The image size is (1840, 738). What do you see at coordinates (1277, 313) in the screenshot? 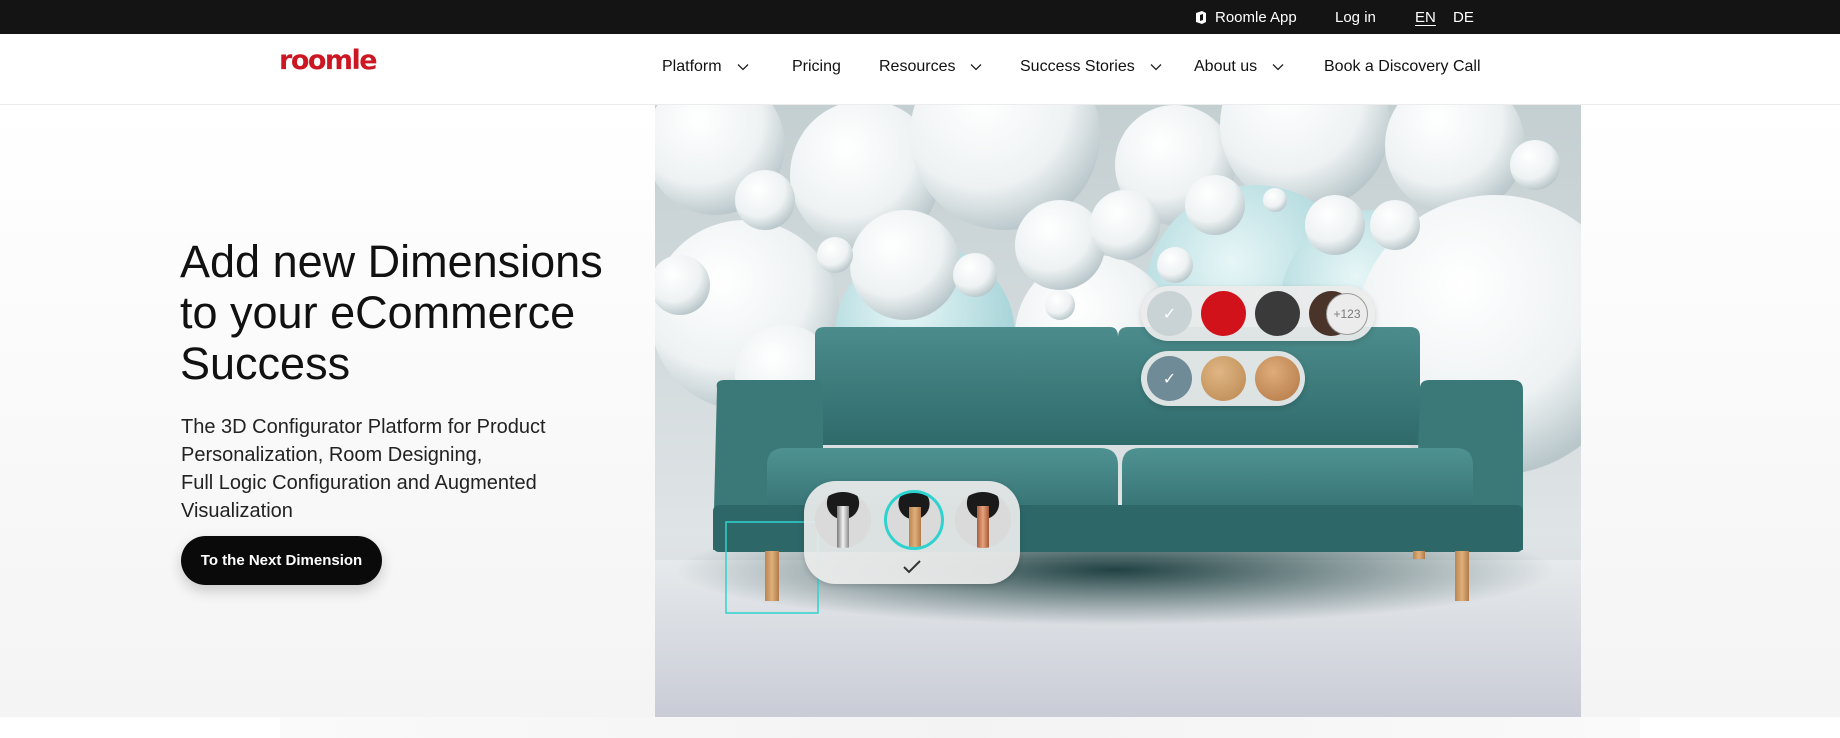
I see `fabric-swatch-charcoal` at bounding box center [1277, 313].